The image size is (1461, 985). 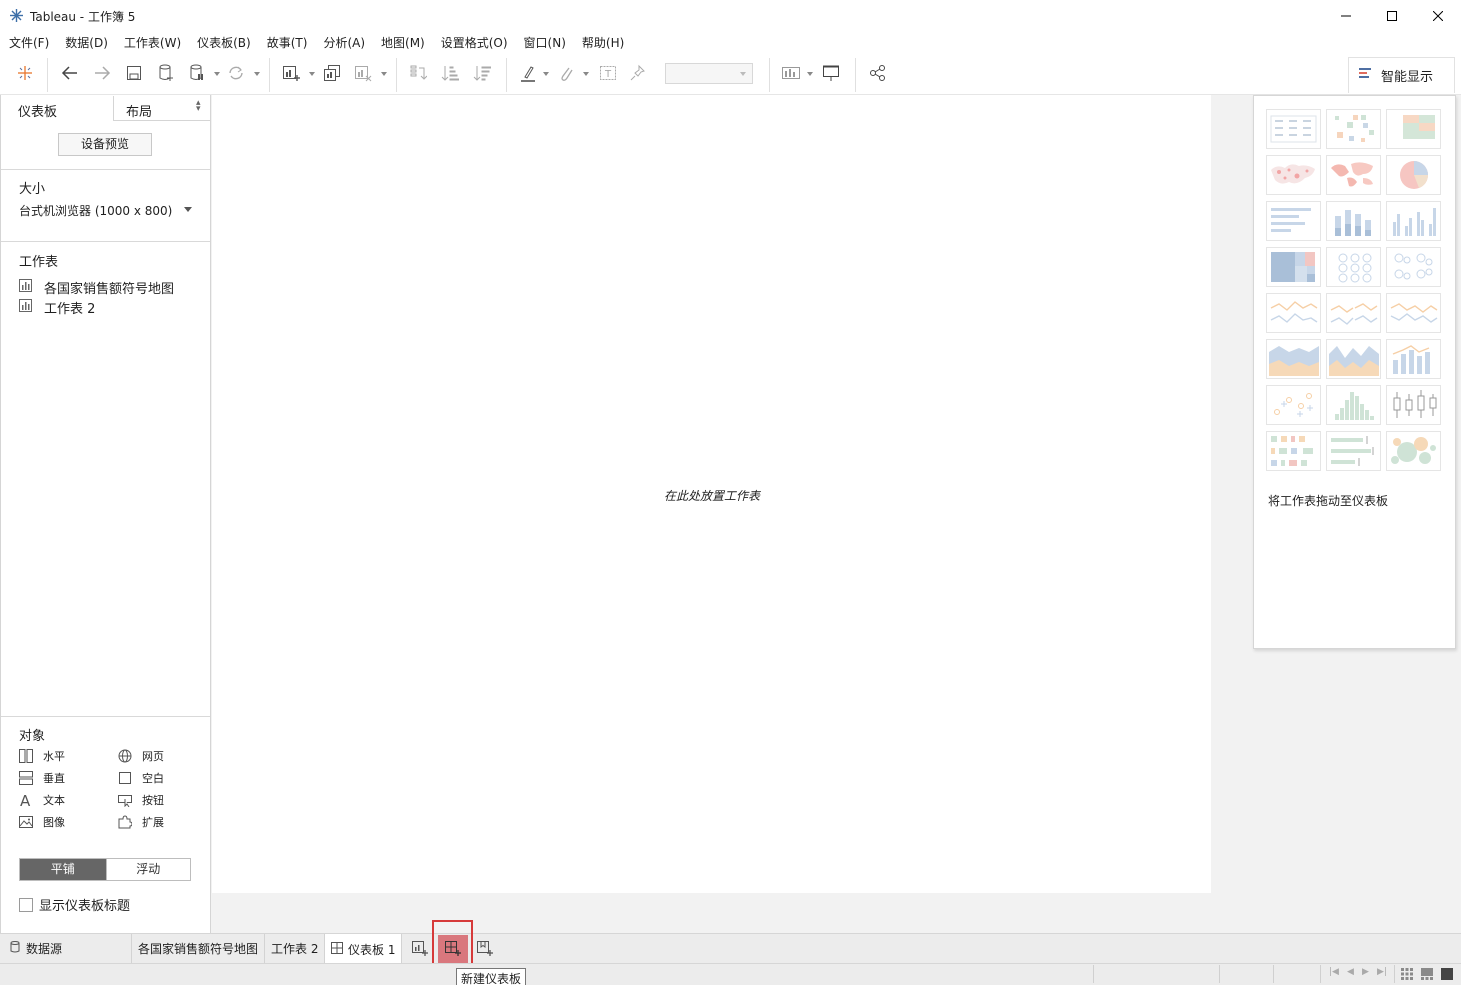 I want to click on svg-text: T, so click(x=608, y=74).